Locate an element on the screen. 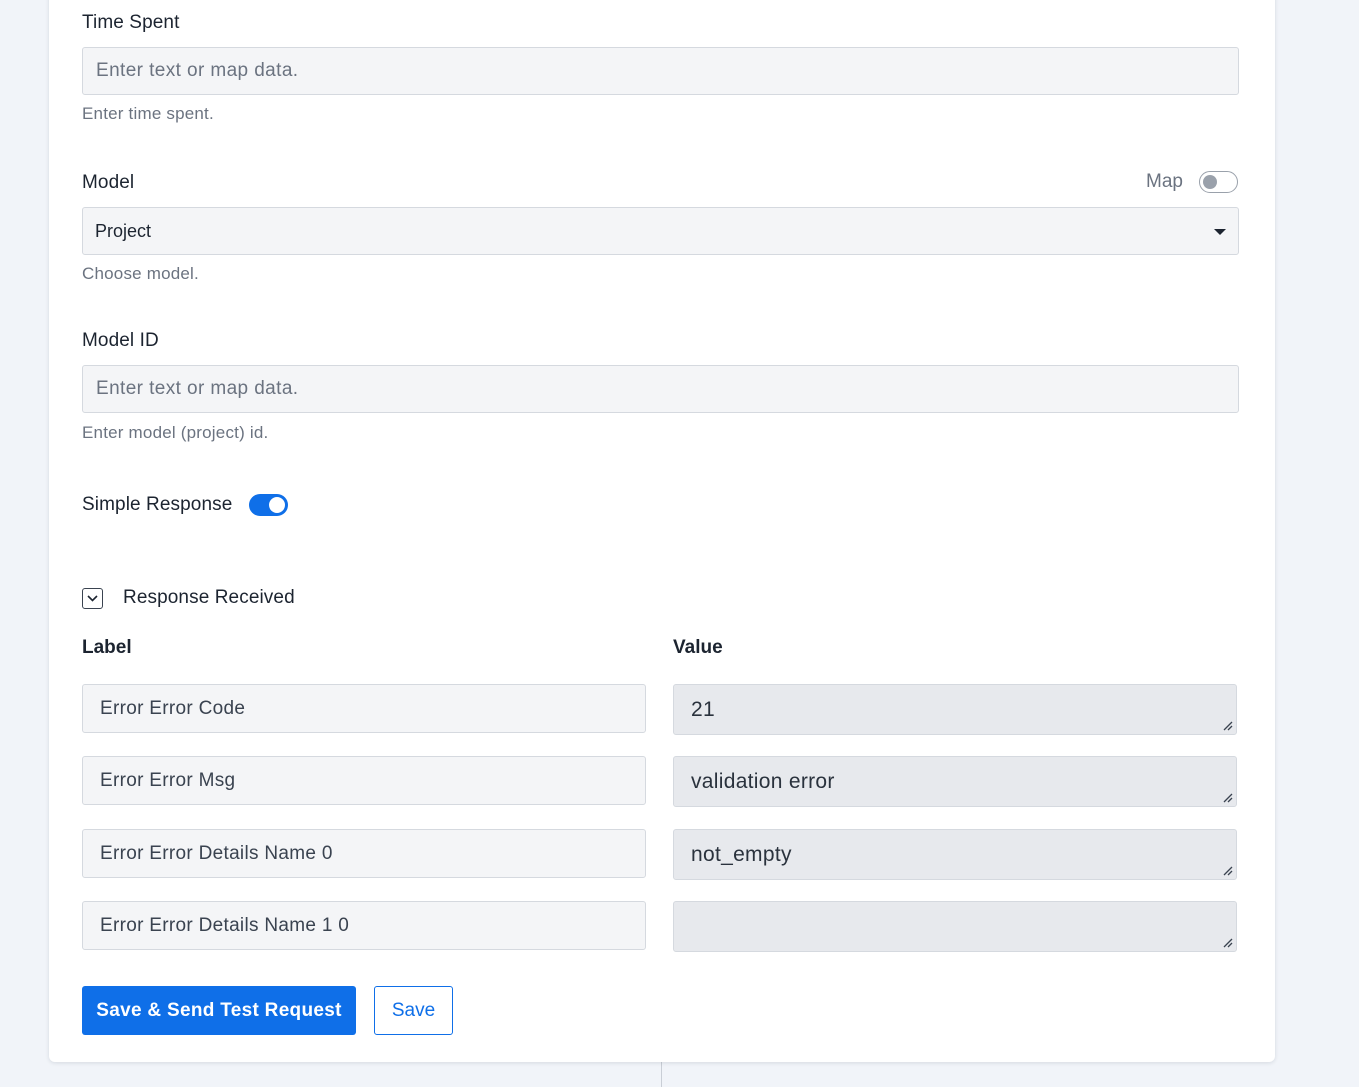 Image resolution: width=1359 pixels, height=1087 pixels. map-toggle-group: Map is located at coordinates (1192, 182).